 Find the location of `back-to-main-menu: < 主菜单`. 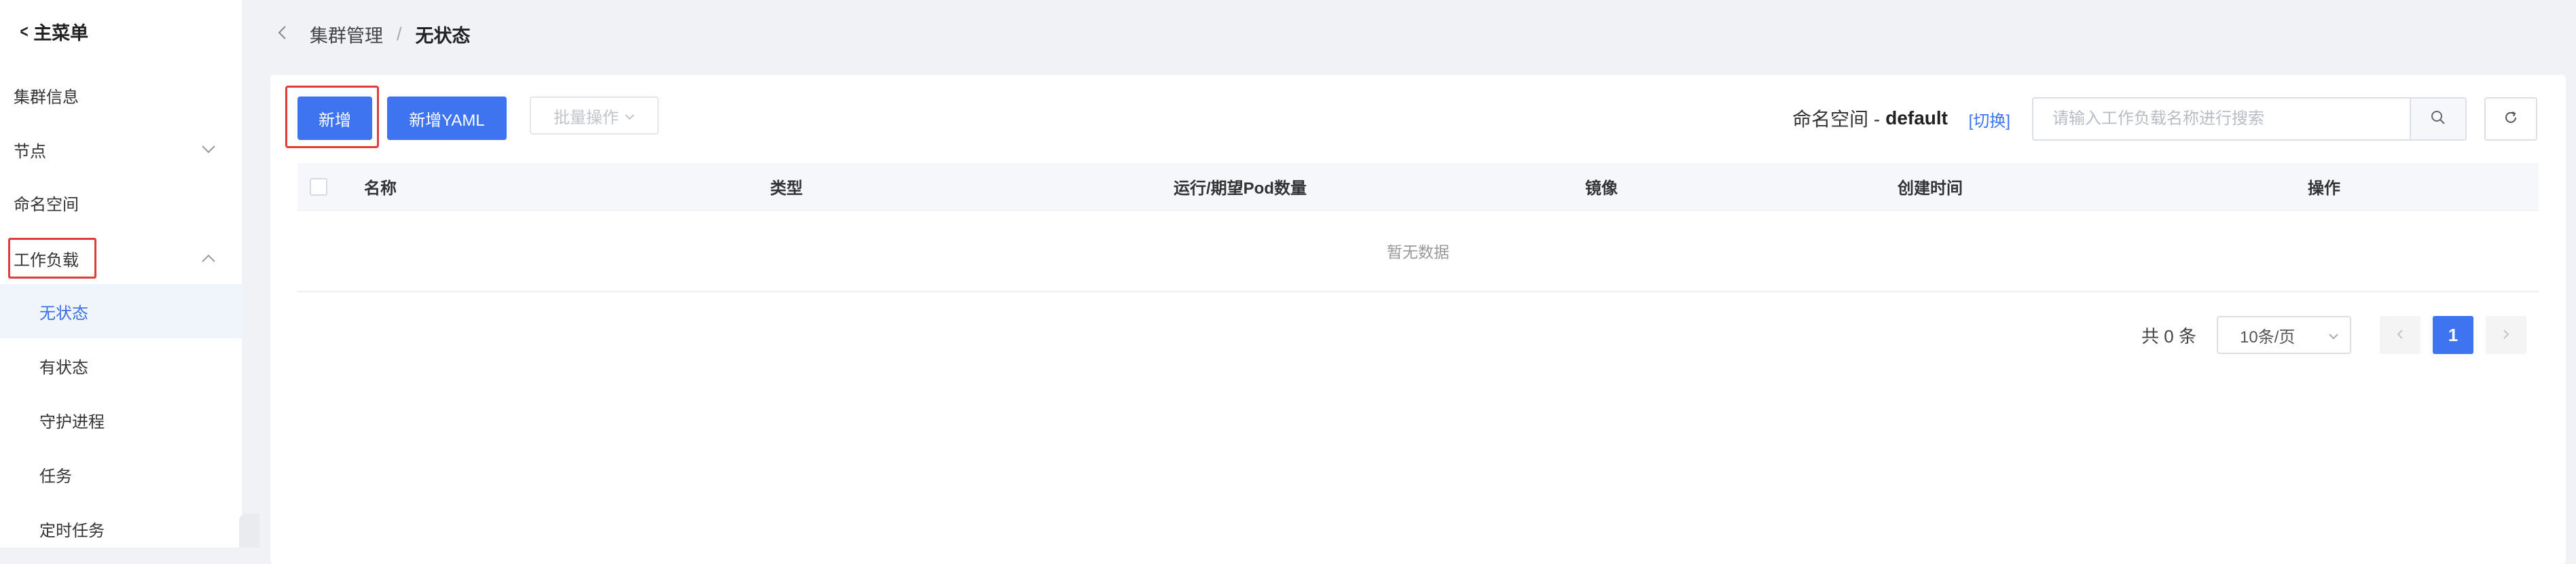

back-to-main-menu: < 主菜单 is located at coordinates (54, 31).